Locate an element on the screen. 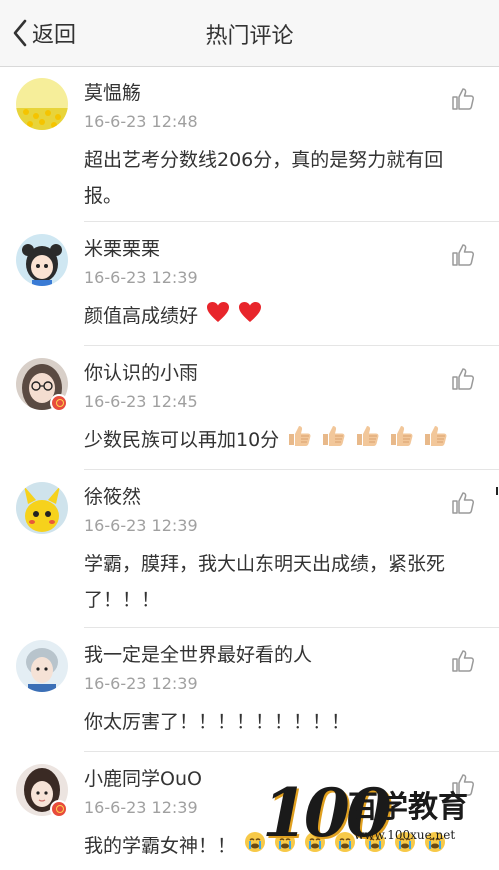 Image resolution: width=499 pixels, height=870 pixels. comment-item: 米栗栗栗 16-6-23 12:39 颜值高成绩好 is located at coordinates (249, 285).